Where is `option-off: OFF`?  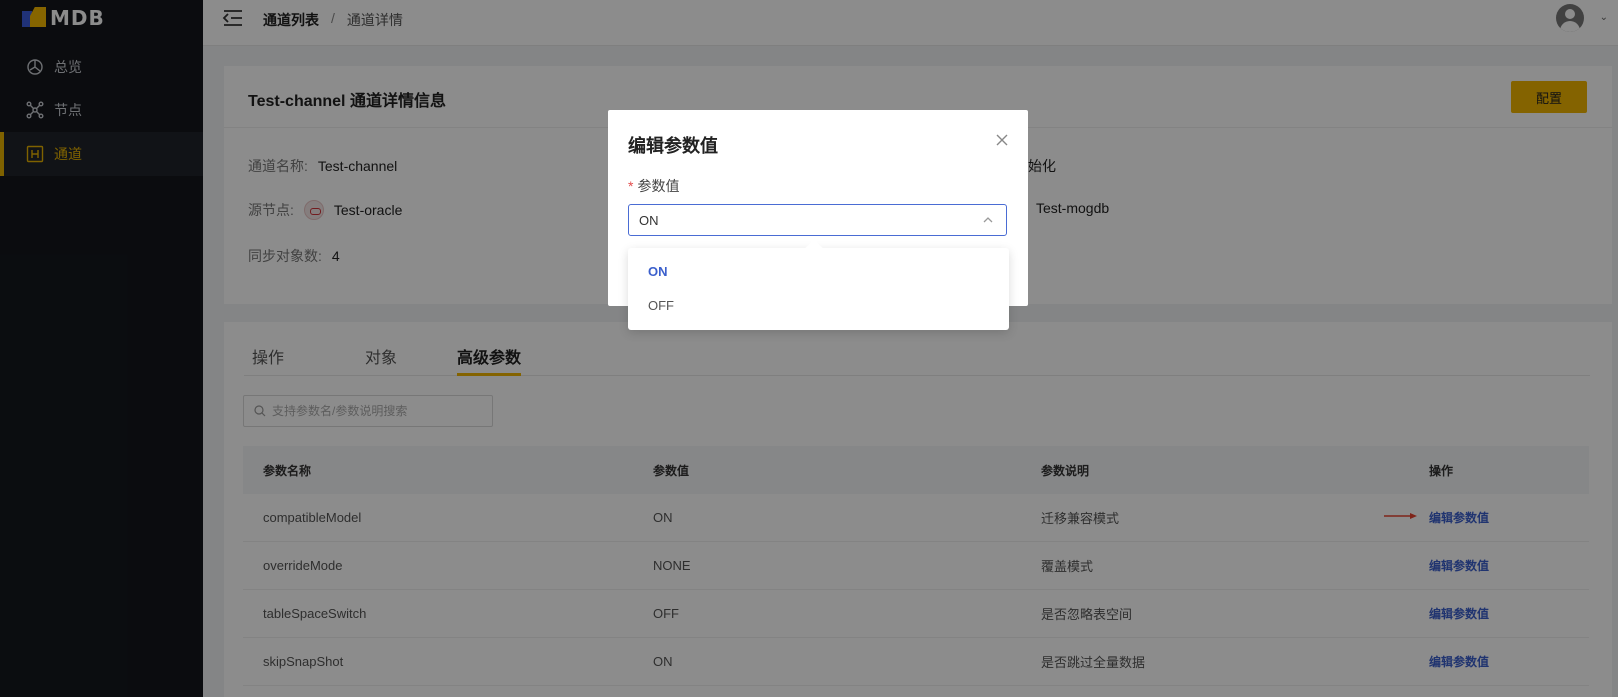
option-off: OFF is located at coordinates (661, 305).